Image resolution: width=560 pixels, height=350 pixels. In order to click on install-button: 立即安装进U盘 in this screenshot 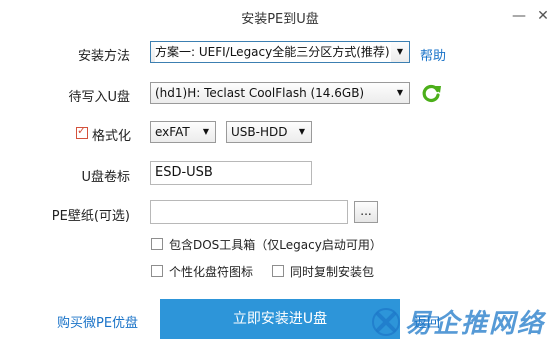, I will do `click(280, 319)`.